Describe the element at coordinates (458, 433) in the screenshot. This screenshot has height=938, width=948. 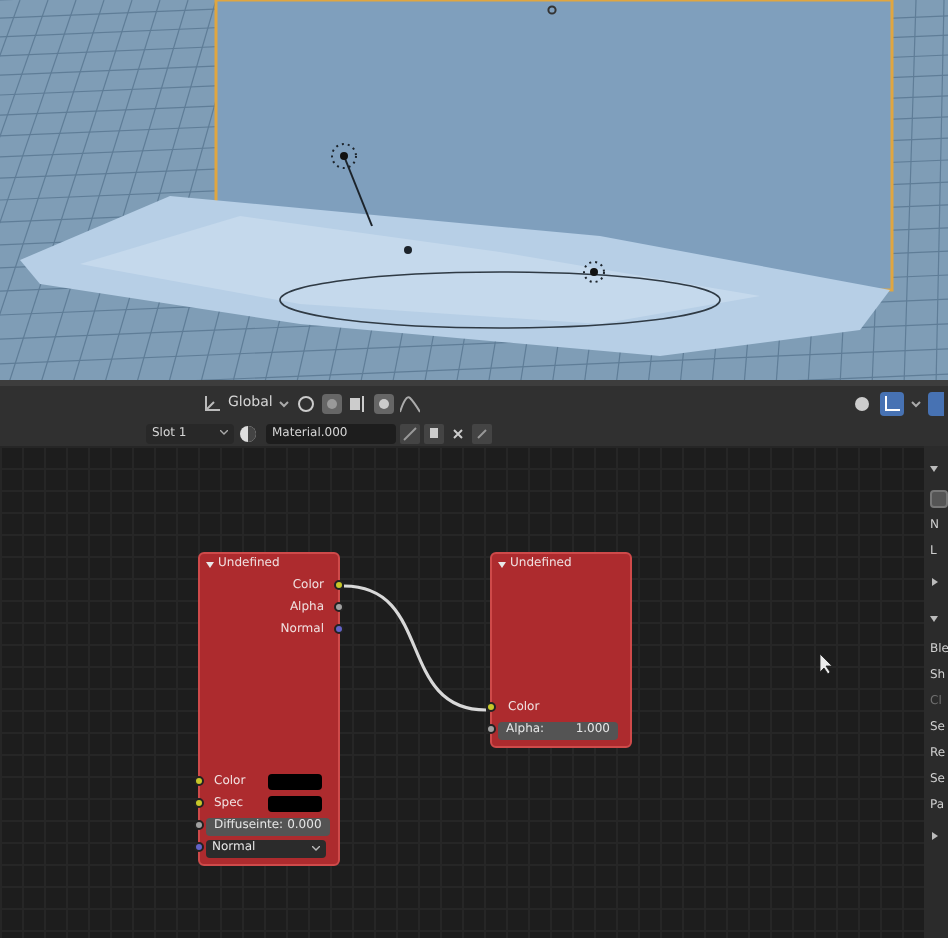
I see `close-icon` at that location.